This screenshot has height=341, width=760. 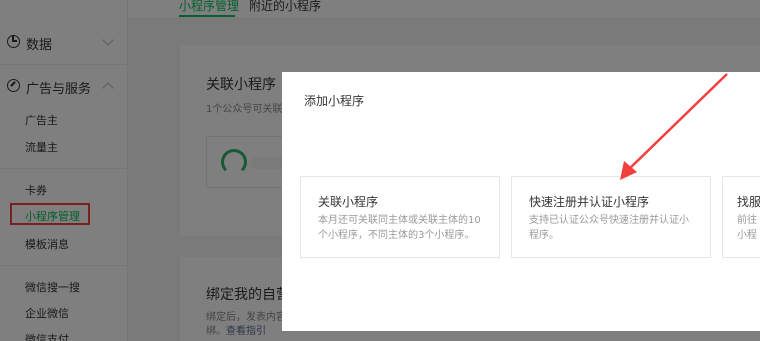 What do you see at coordinates (609, 228) in the screenshot?
I see `option-desc: 支持已认证公众号快速注册并认证小程序。` at bounding box center [609, 228].